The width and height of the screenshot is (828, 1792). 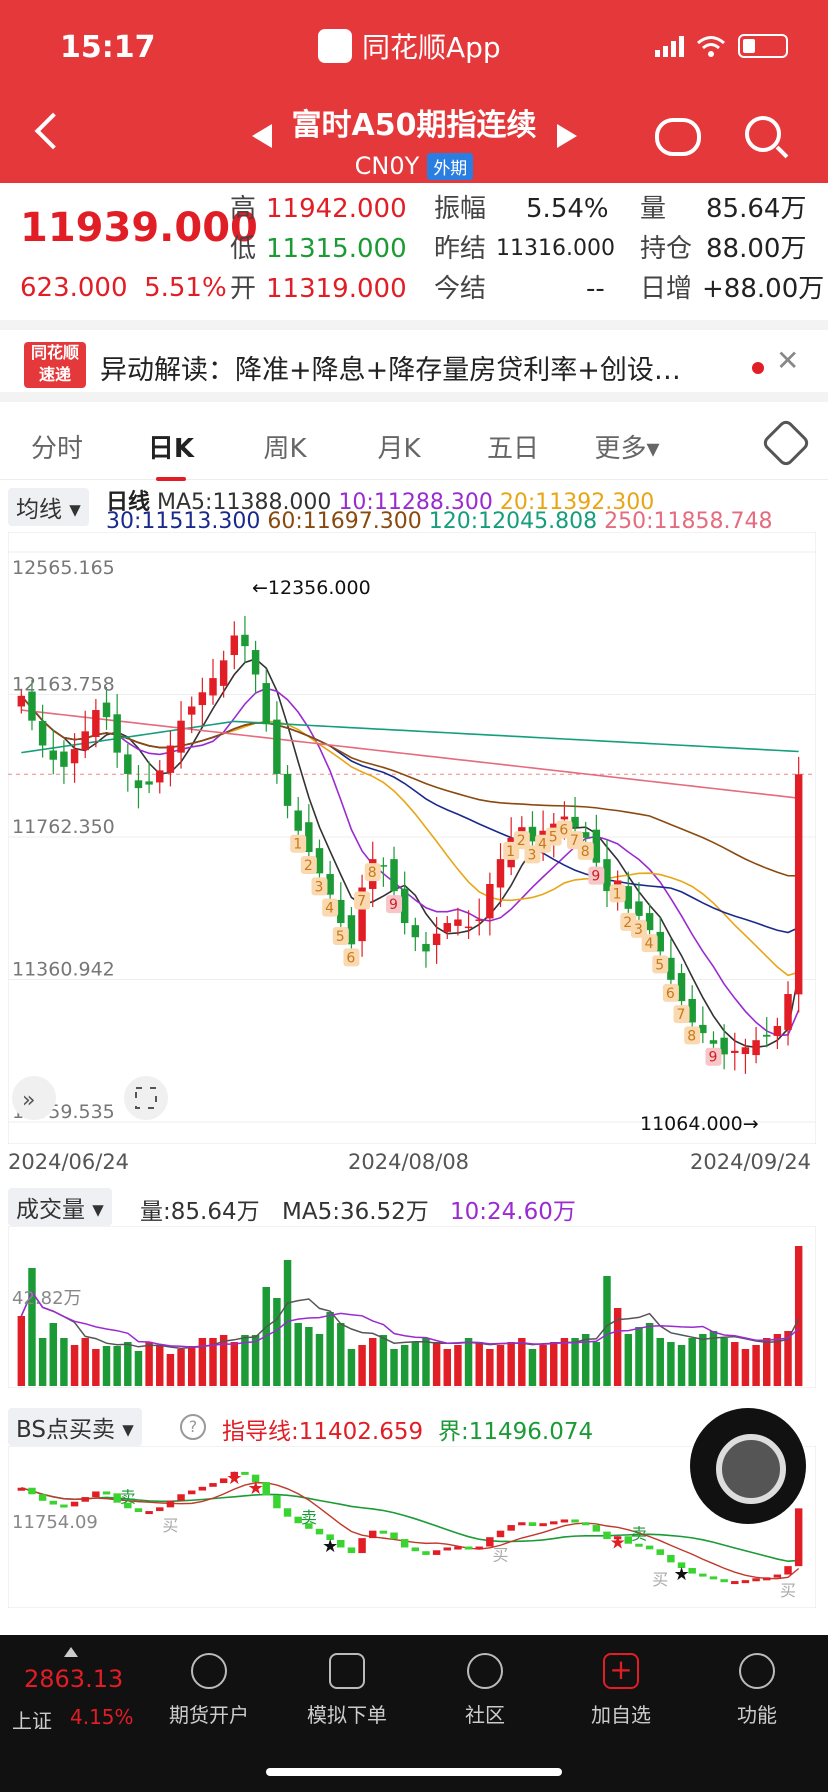 I want to click on buy-mark: 买, so click(x=501, y=1555).